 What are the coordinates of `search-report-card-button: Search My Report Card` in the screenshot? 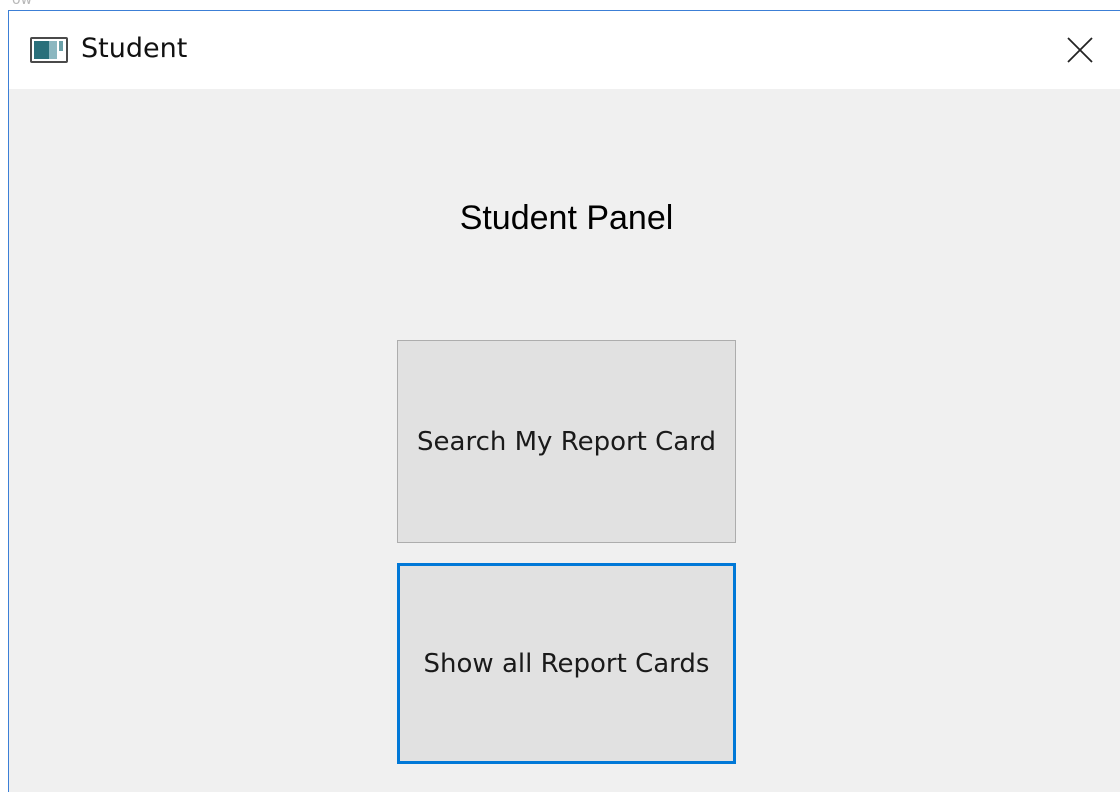 It's located at (566, 441).